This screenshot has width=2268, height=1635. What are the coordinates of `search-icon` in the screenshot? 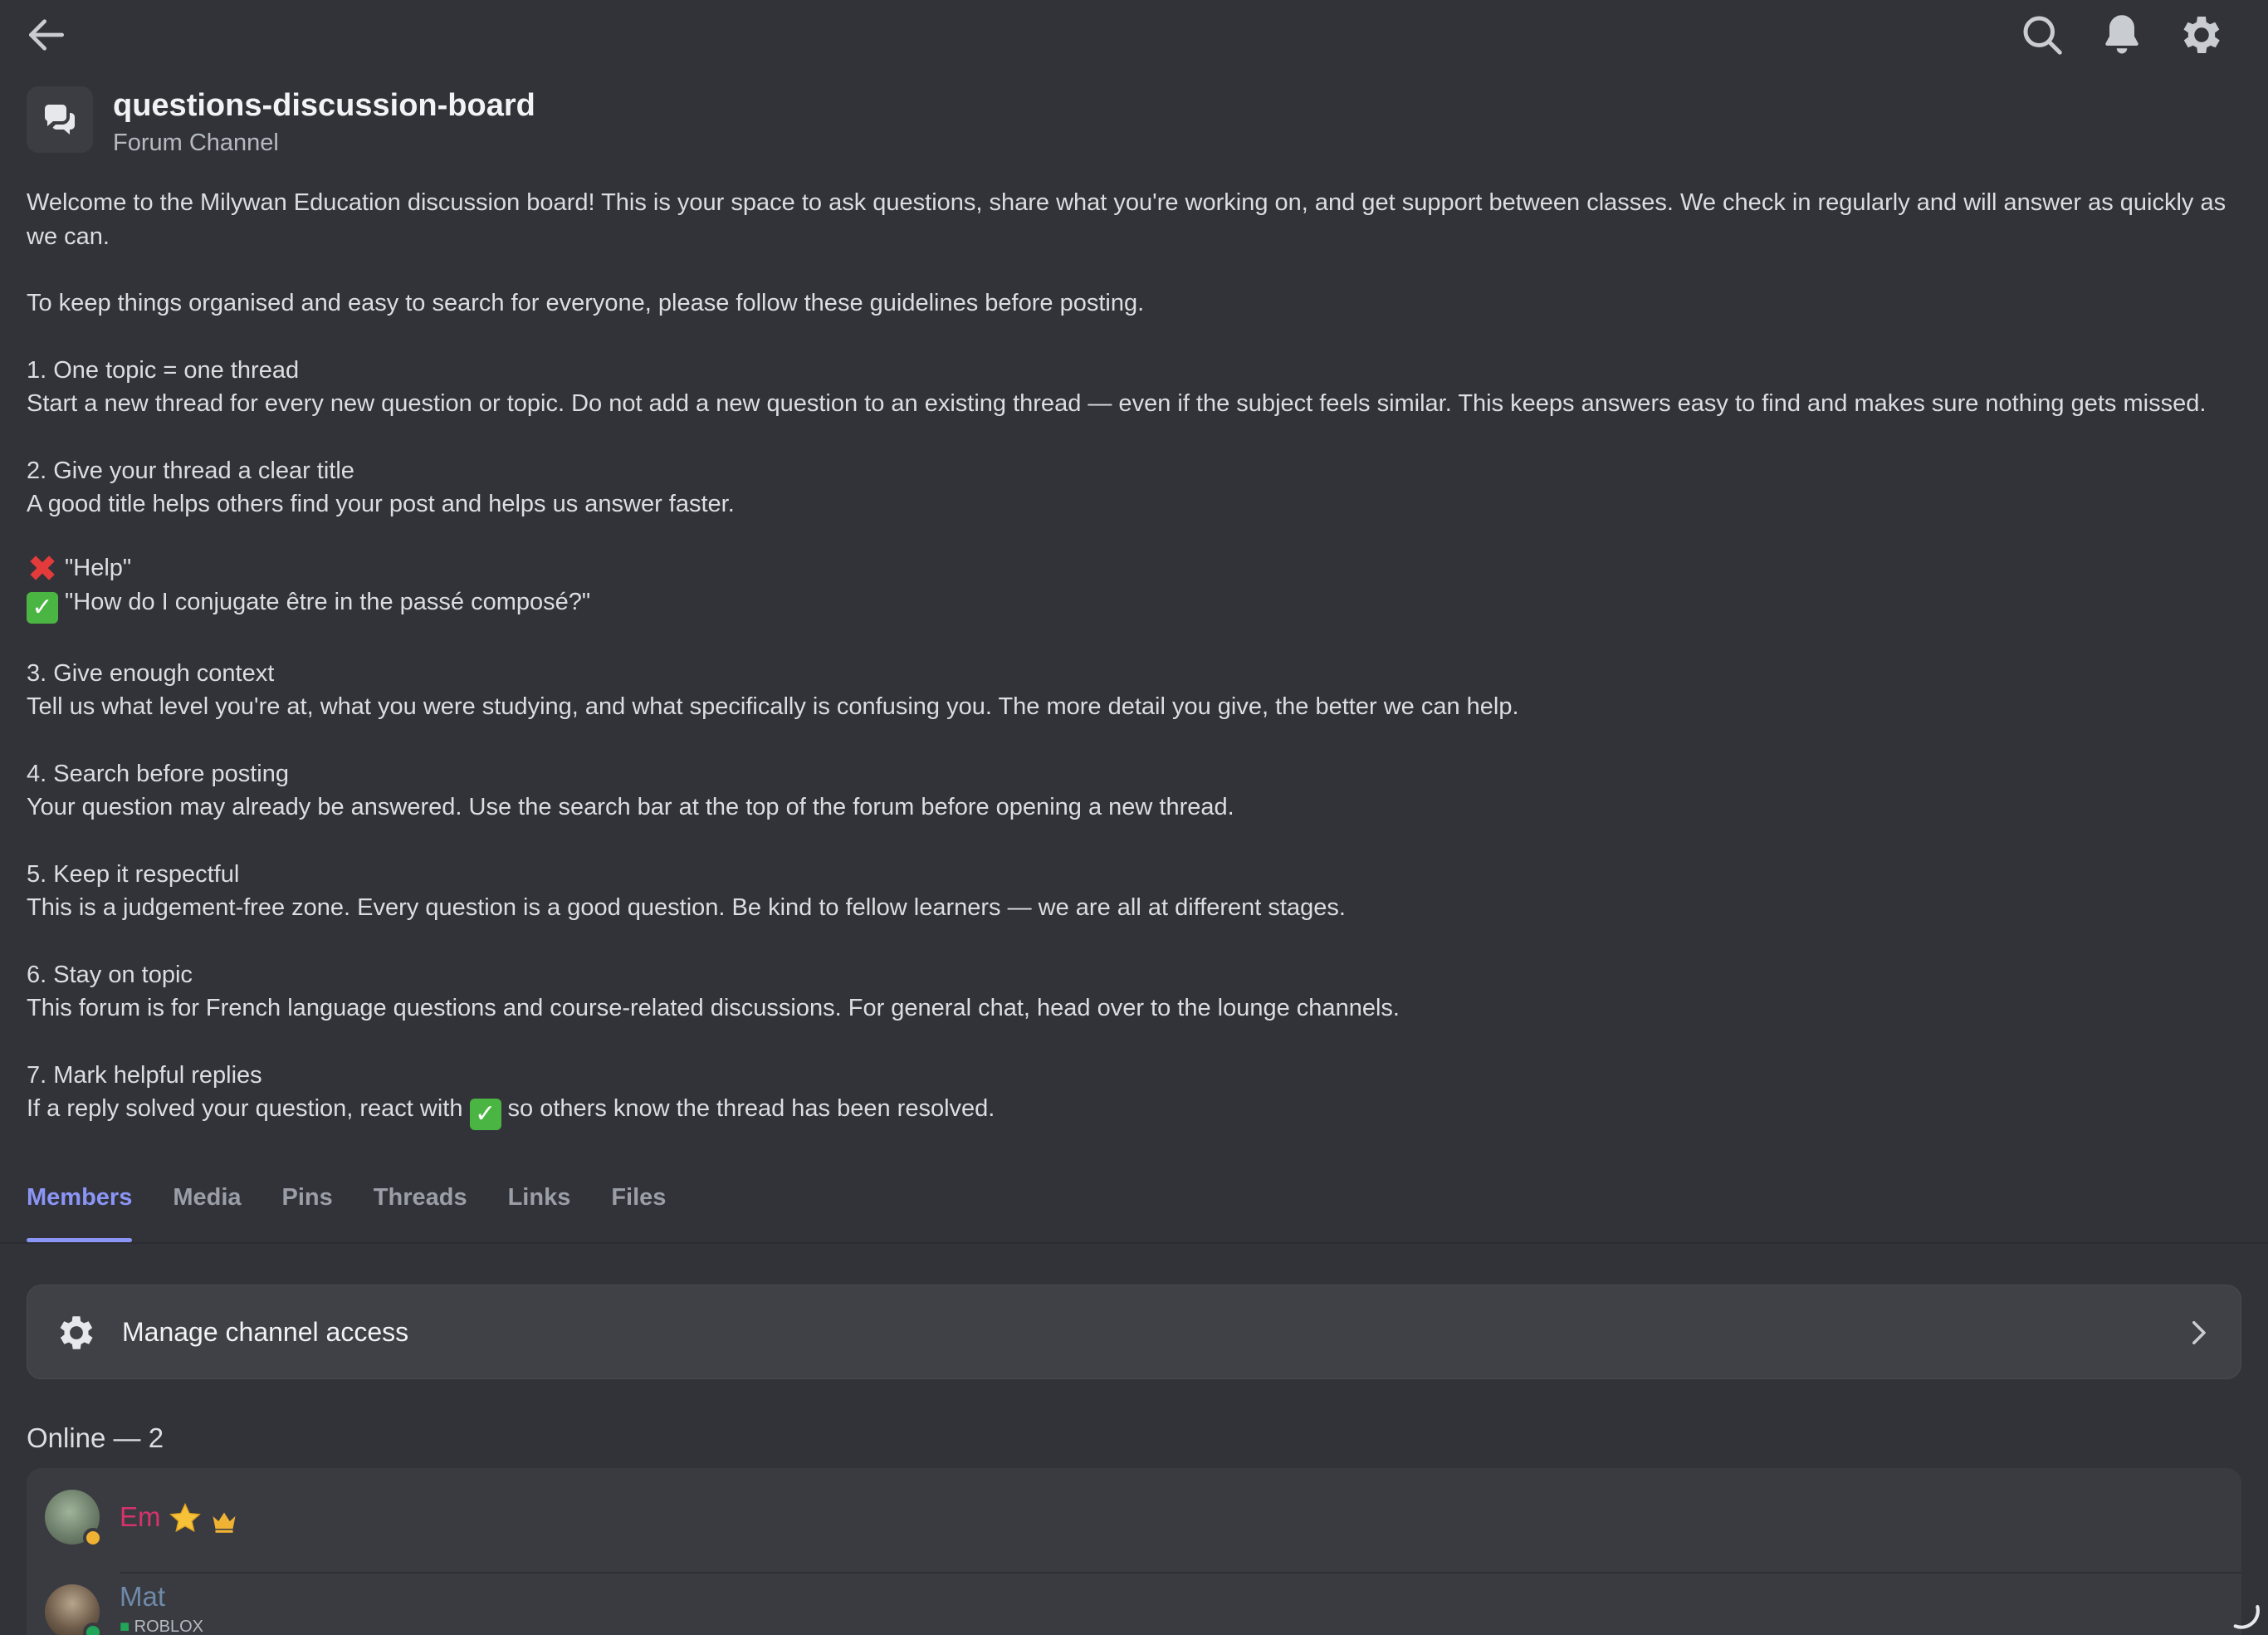 It's located at (2042, 35).